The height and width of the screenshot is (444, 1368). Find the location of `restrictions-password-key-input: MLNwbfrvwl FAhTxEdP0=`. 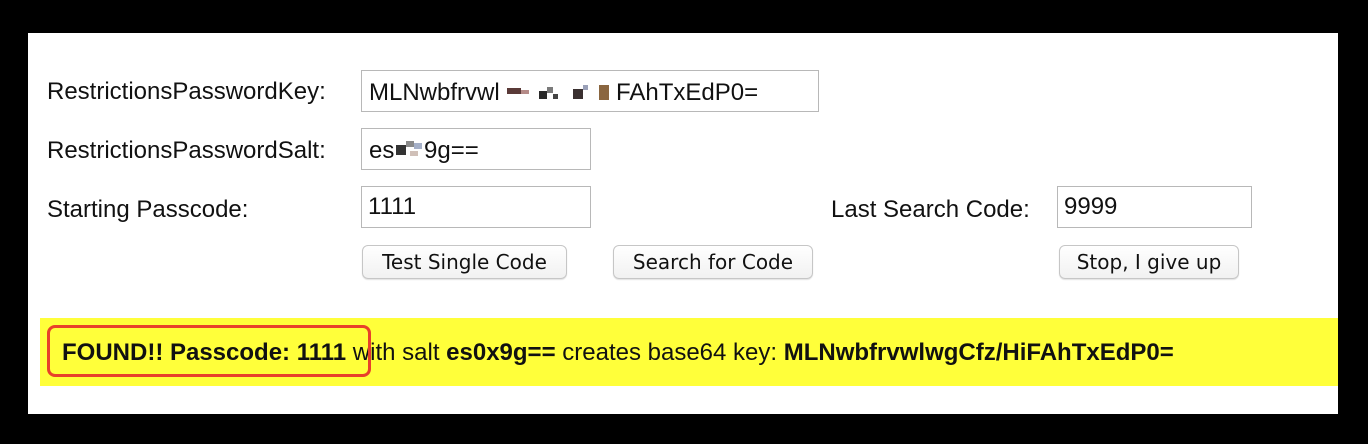

restrictions-password-key-input: MLNwbfrvwl FAhTxEdP0= is located at coordinates (590, 91).